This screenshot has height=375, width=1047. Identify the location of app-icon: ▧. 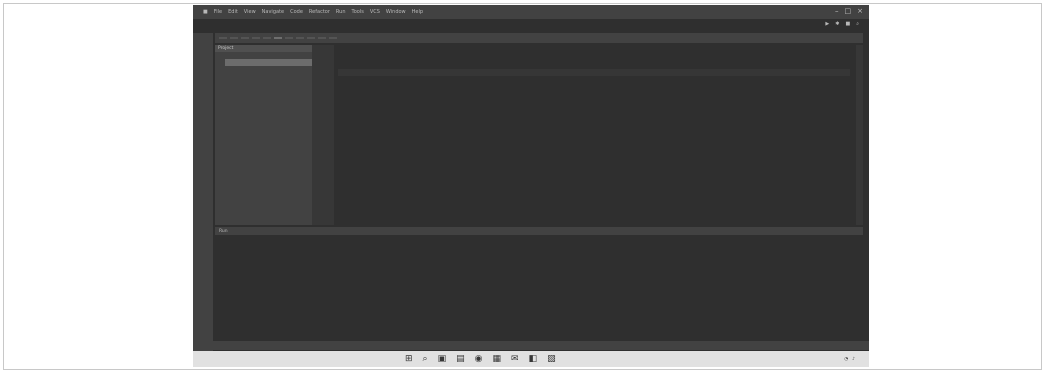
(551, 359).